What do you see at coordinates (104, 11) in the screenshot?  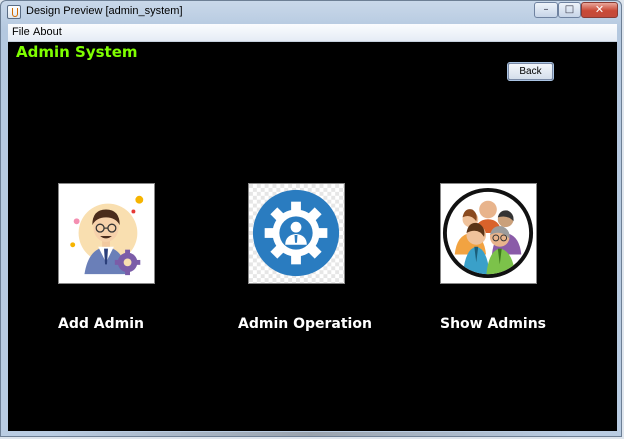 I see `window-title: Design Preview [admin_system]` at bounding box center [104, 11].